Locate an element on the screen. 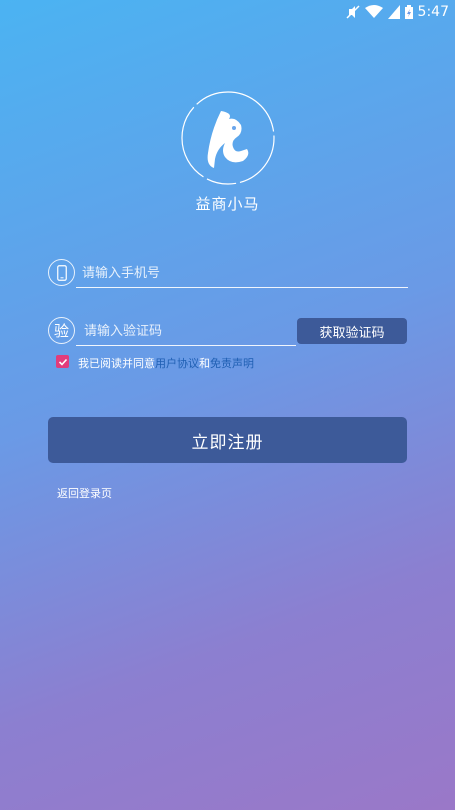 The height and width of the screenshot is (810, 455). status-time: 5:47 is located at coordinates (433, 12).